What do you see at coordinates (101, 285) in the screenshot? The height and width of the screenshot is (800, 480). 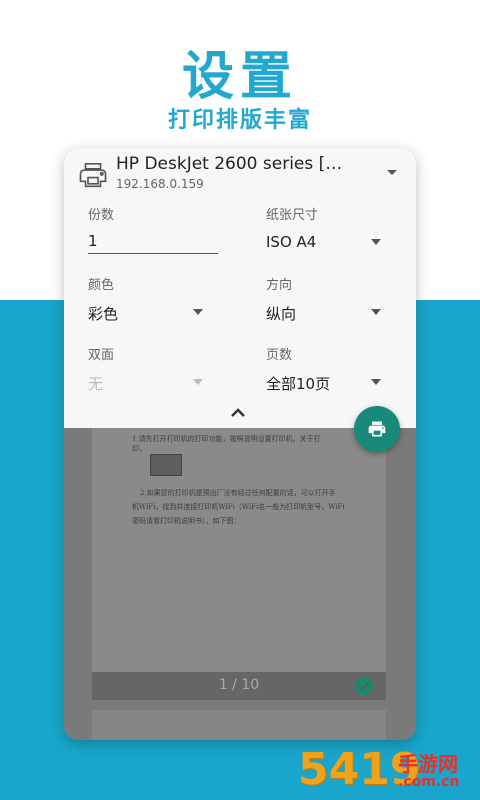 I see `color-label: 颜色` at bounding box center [101, 285].